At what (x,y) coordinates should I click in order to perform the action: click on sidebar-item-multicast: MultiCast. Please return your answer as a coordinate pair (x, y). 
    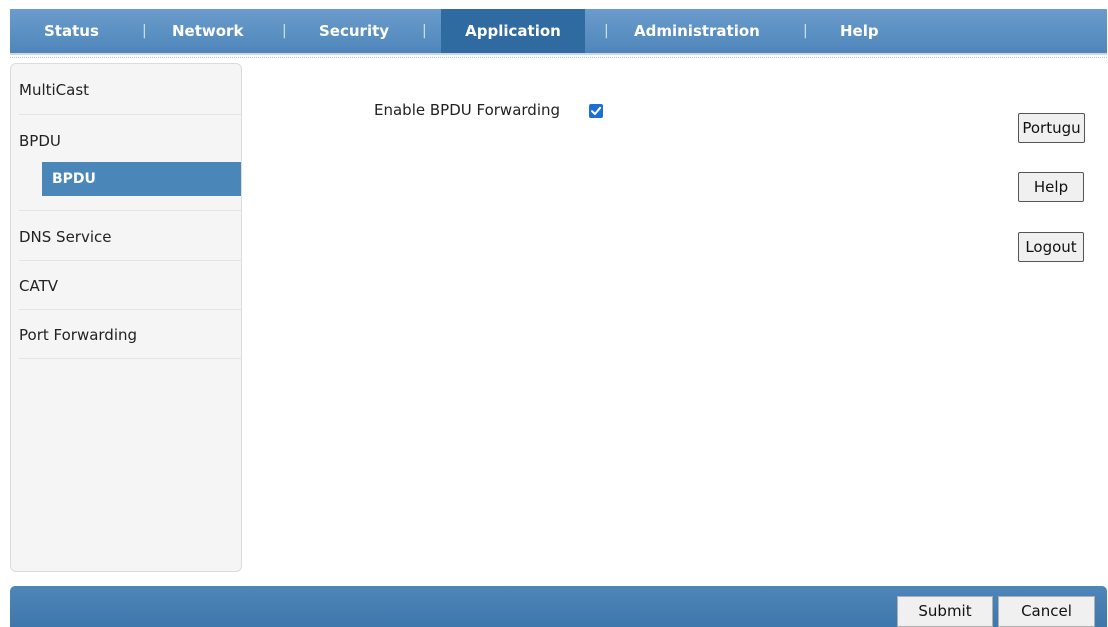
    Looking at the image, I should click on (130, 90).